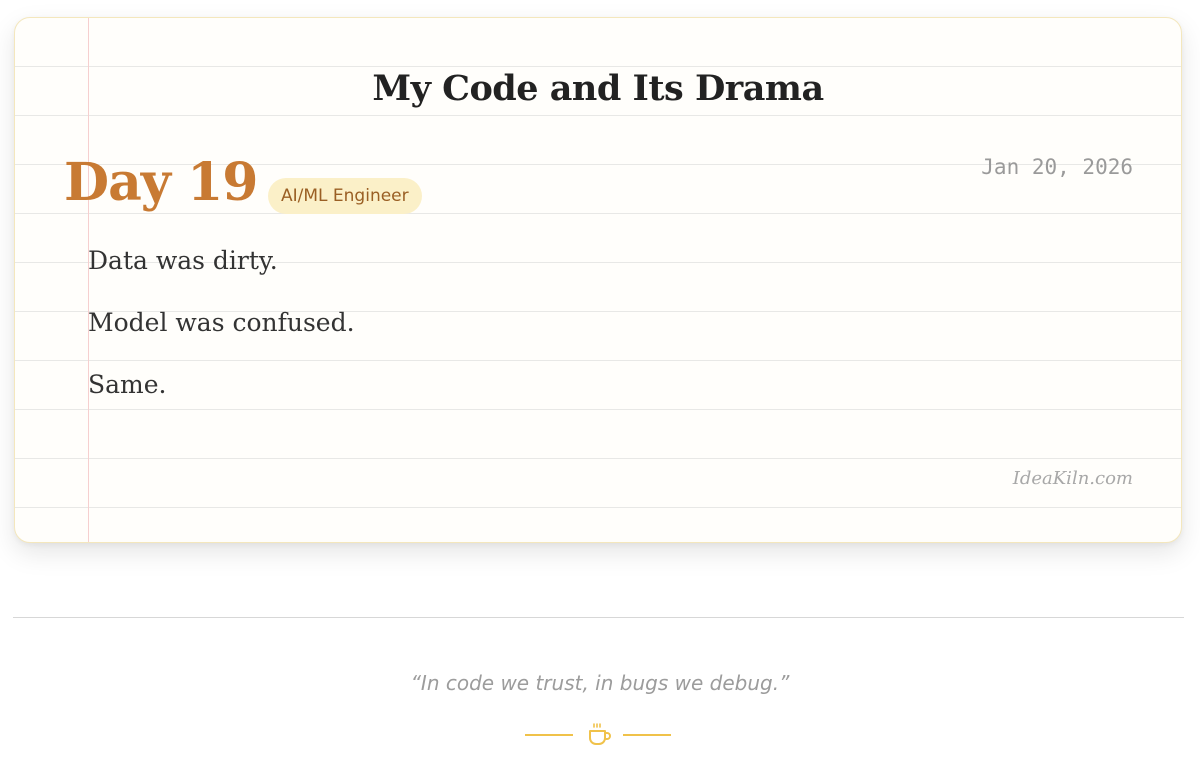 The width and height of the screenshot is (1200, 764). I want to click on footer-quote: “In code we trust, in bugs we debug.”, so click(600, 683).